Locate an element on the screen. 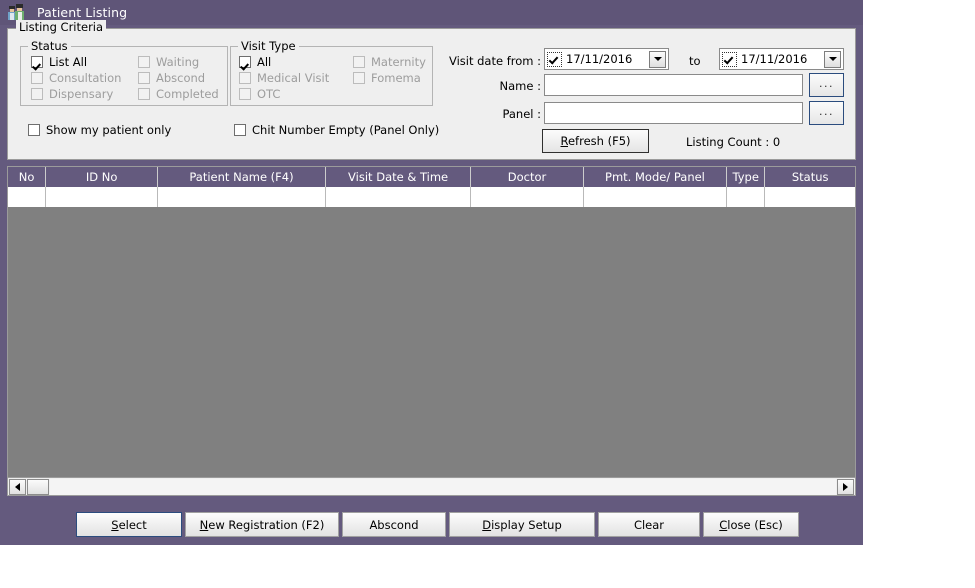 Image resolution: width=975 pixels, height=588 pixels. abscond-button-label: Abscond is located at coordinates (394, 524).